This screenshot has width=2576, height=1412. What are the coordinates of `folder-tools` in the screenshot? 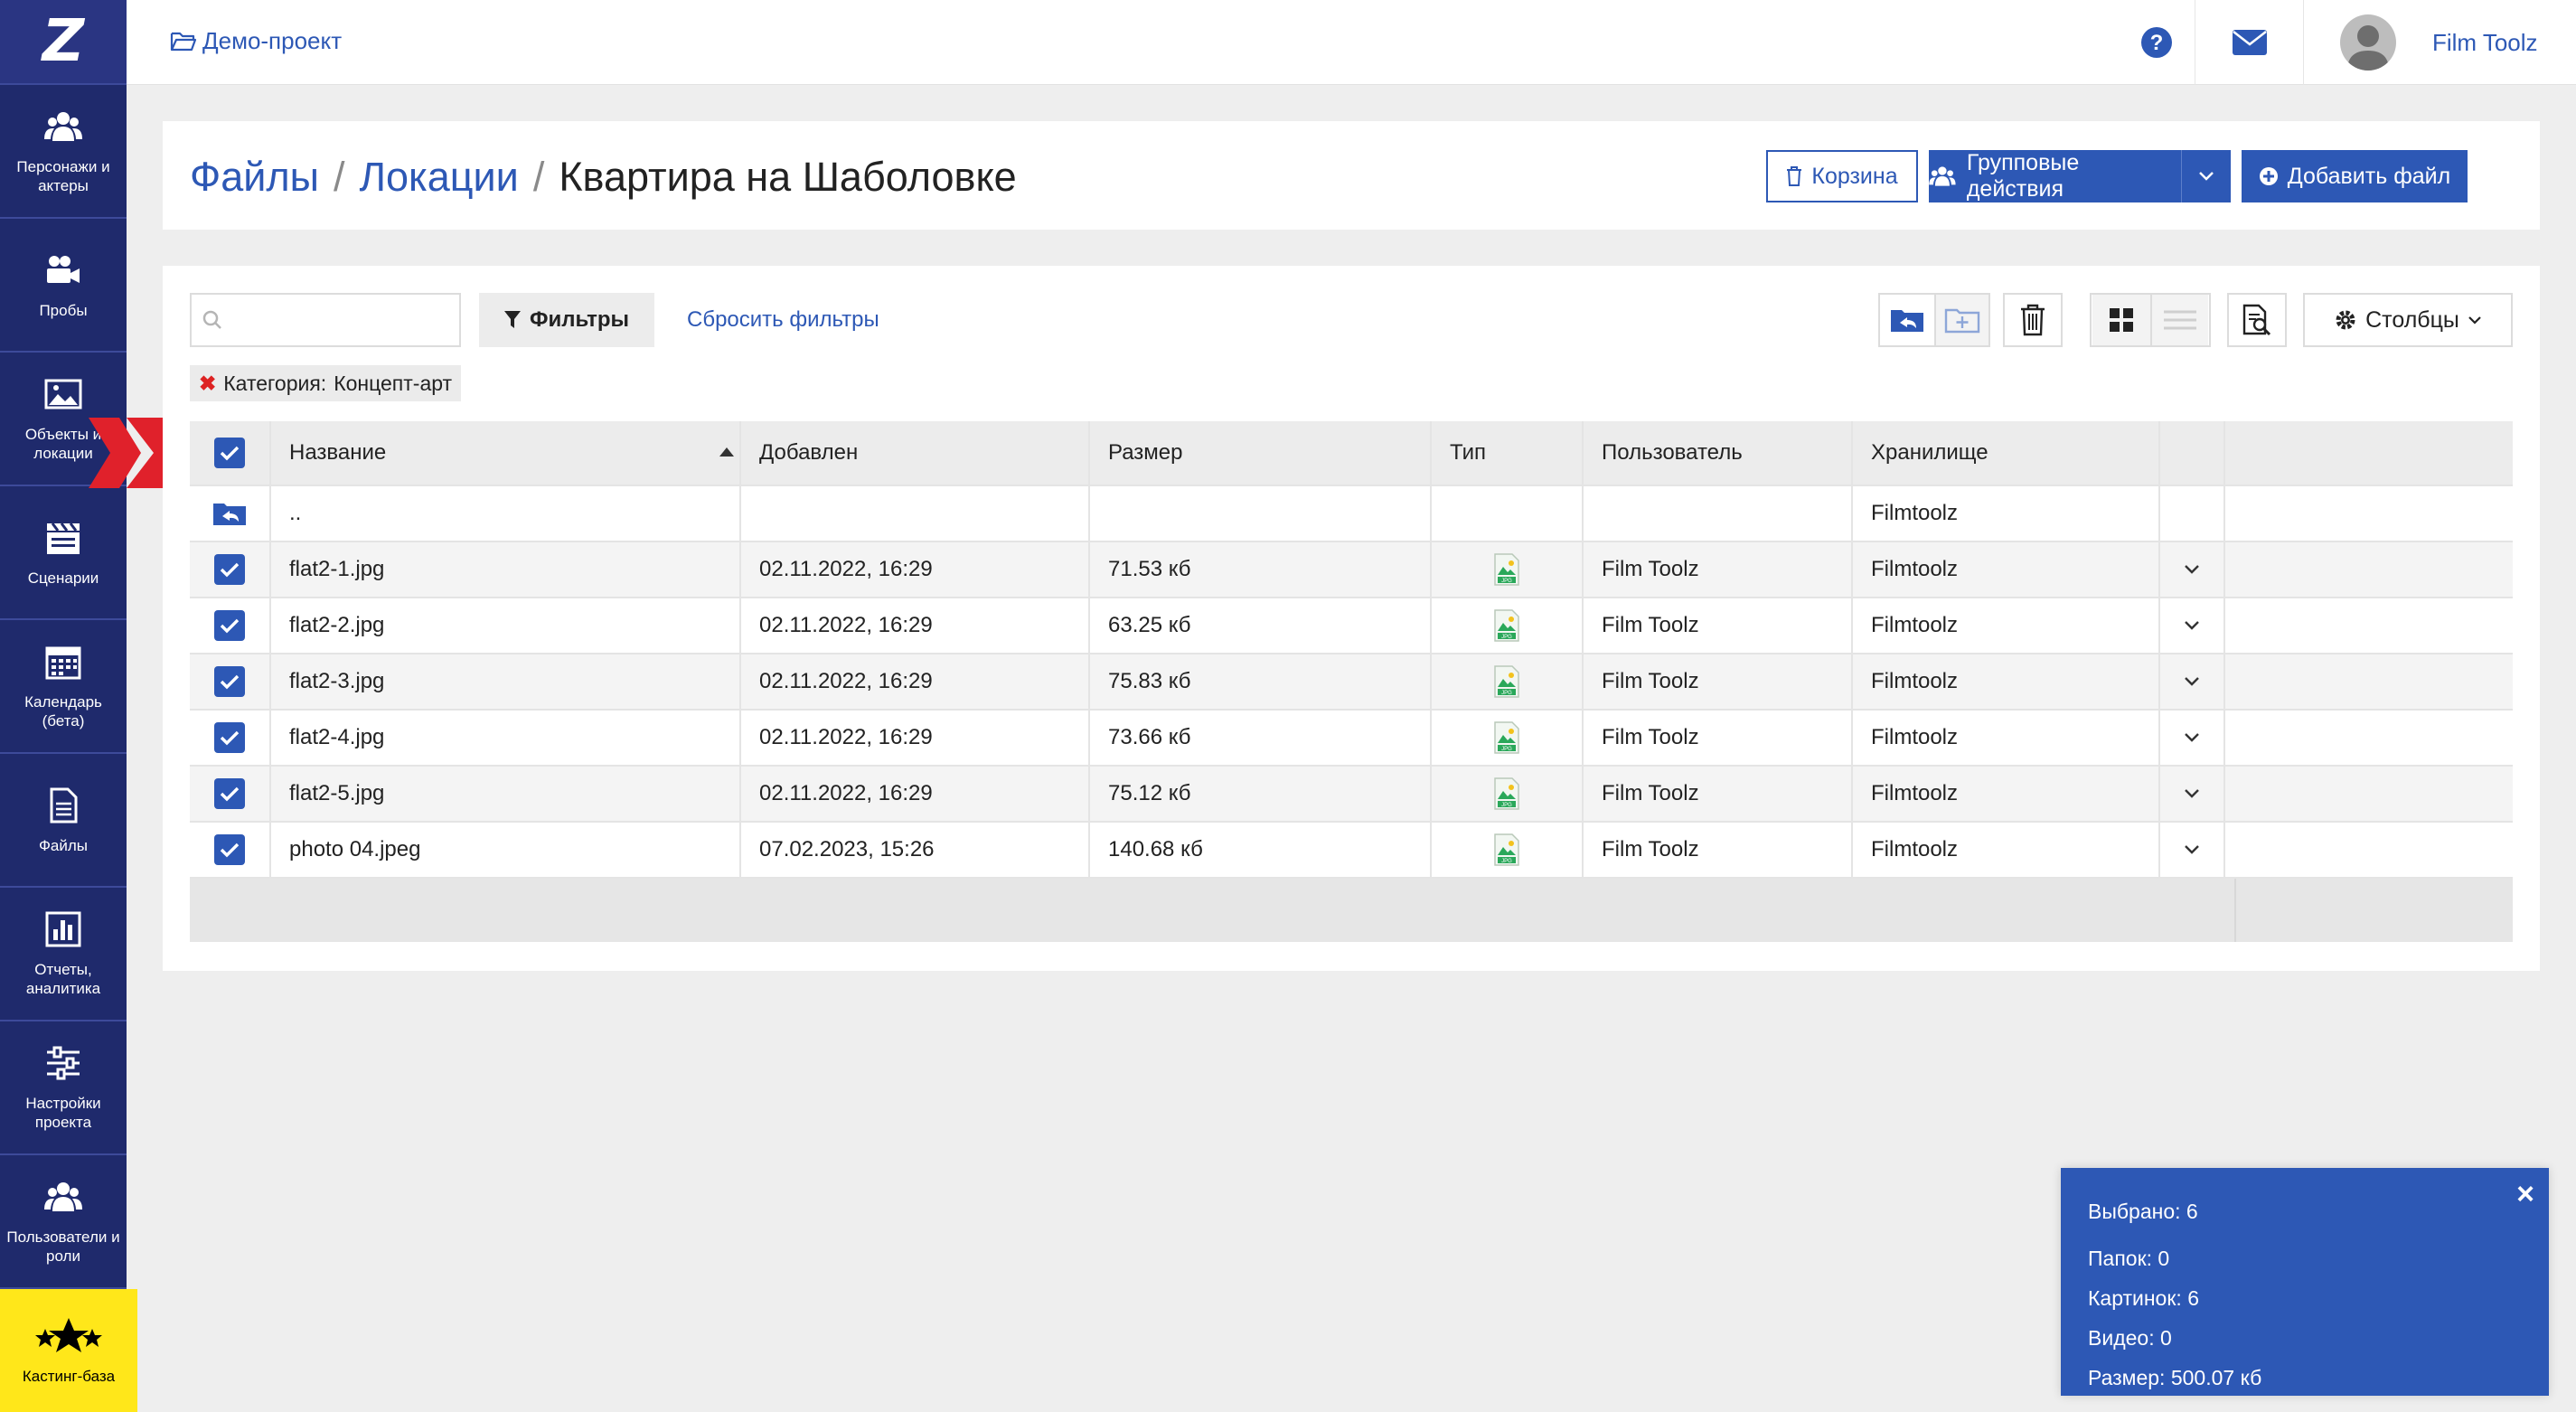 It's located at (1934, 320).